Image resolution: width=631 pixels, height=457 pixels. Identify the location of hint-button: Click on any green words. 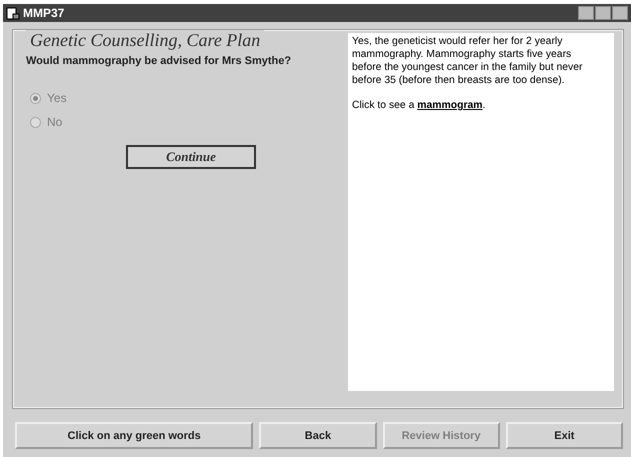
(134, 435).